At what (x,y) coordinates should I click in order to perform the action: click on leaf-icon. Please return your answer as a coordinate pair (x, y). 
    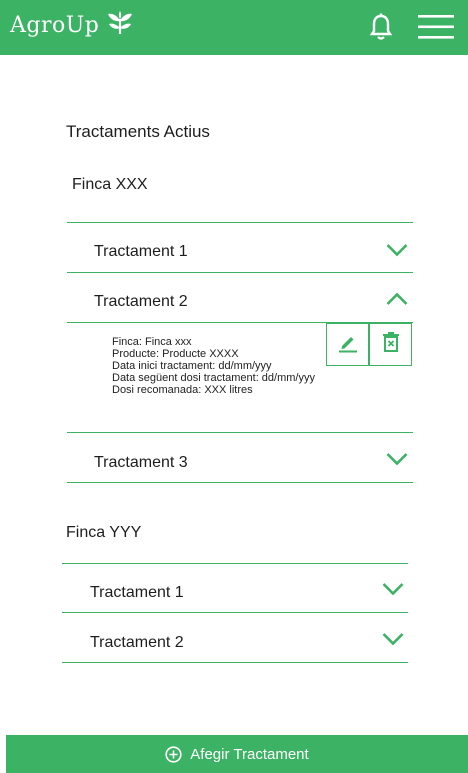
    Looking at the image, I should click on (120, 25).